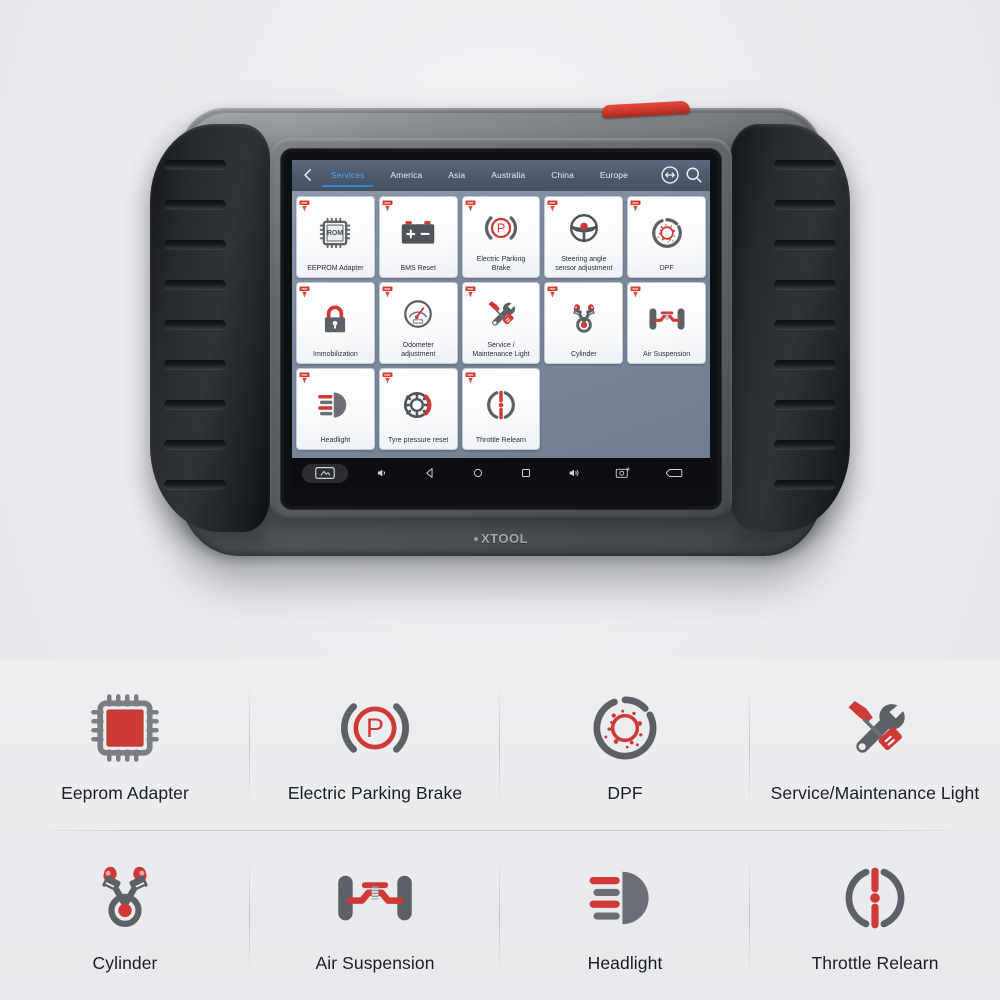 This screenshot has height=1000, width=1000. What do you see at coordinates (666, 323) in the screenshot?
I see `service-tile: PDF Air Suspension` at bounding box center [666, 323].